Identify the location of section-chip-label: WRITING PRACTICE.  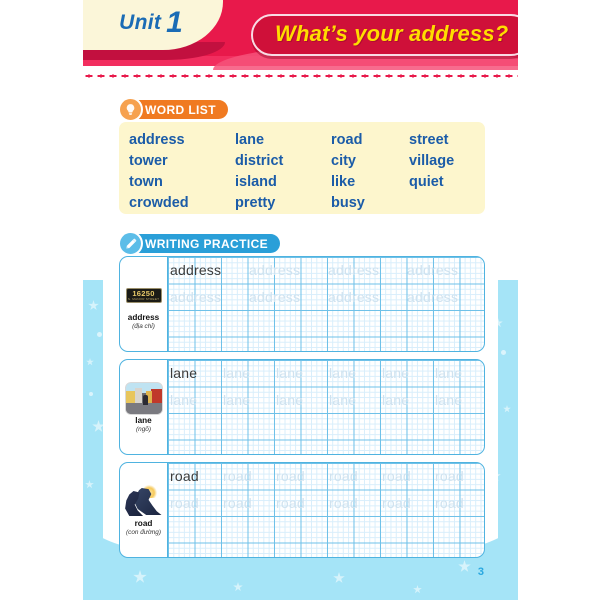
(207, 243).